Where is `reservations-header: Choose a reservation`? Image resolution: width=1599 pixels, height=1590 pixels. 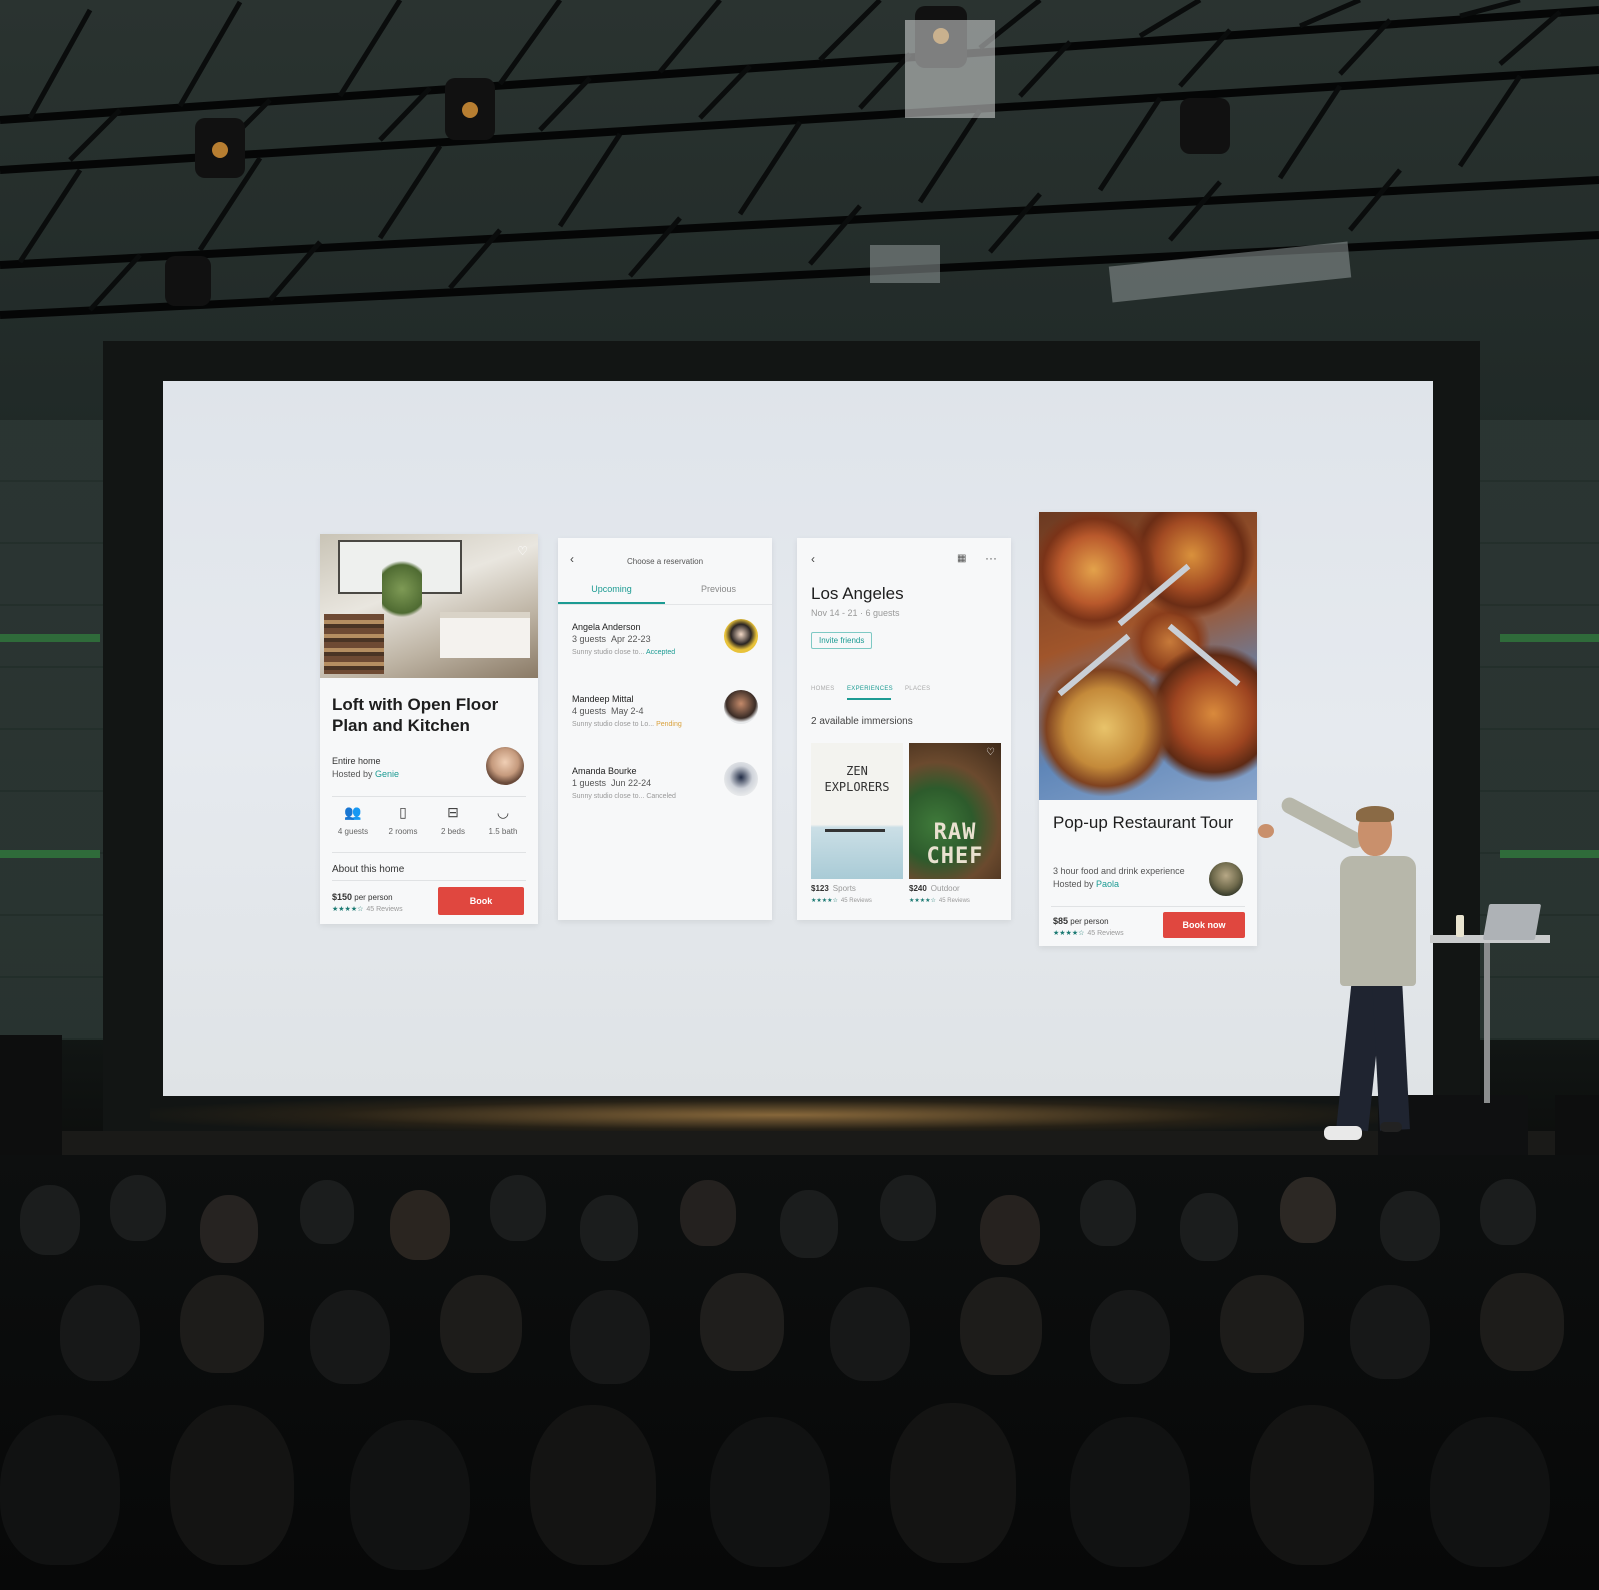 reservations-header: Choose a reservation is located at coordinates (665, 561).